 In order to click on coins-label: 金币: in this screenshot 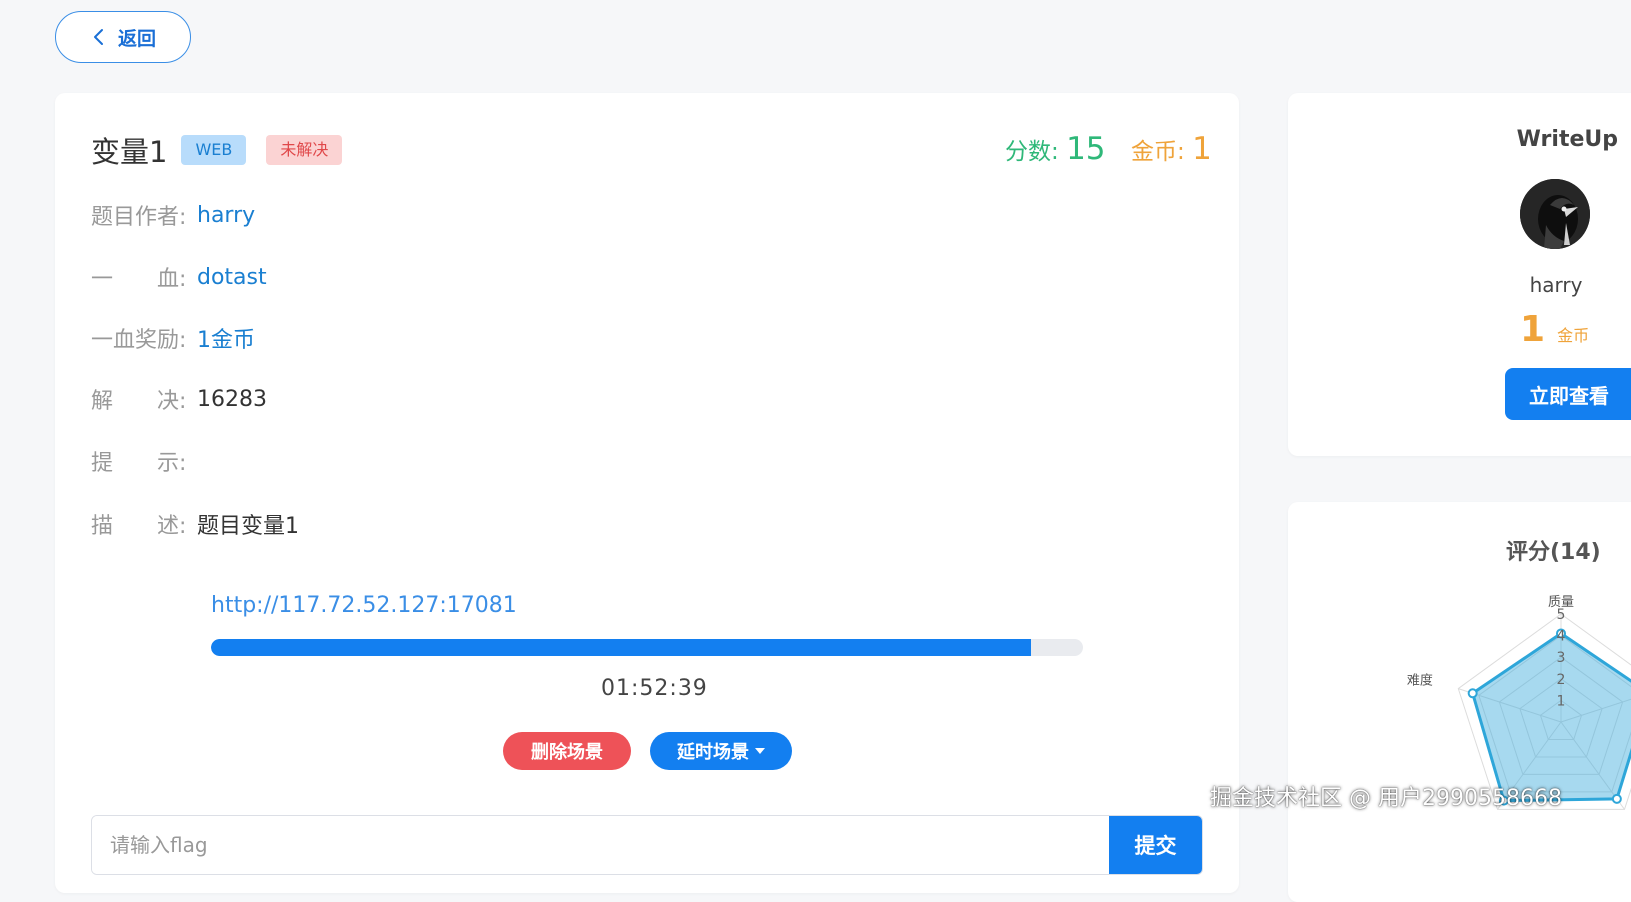, I will do `click(1158, 152)`.